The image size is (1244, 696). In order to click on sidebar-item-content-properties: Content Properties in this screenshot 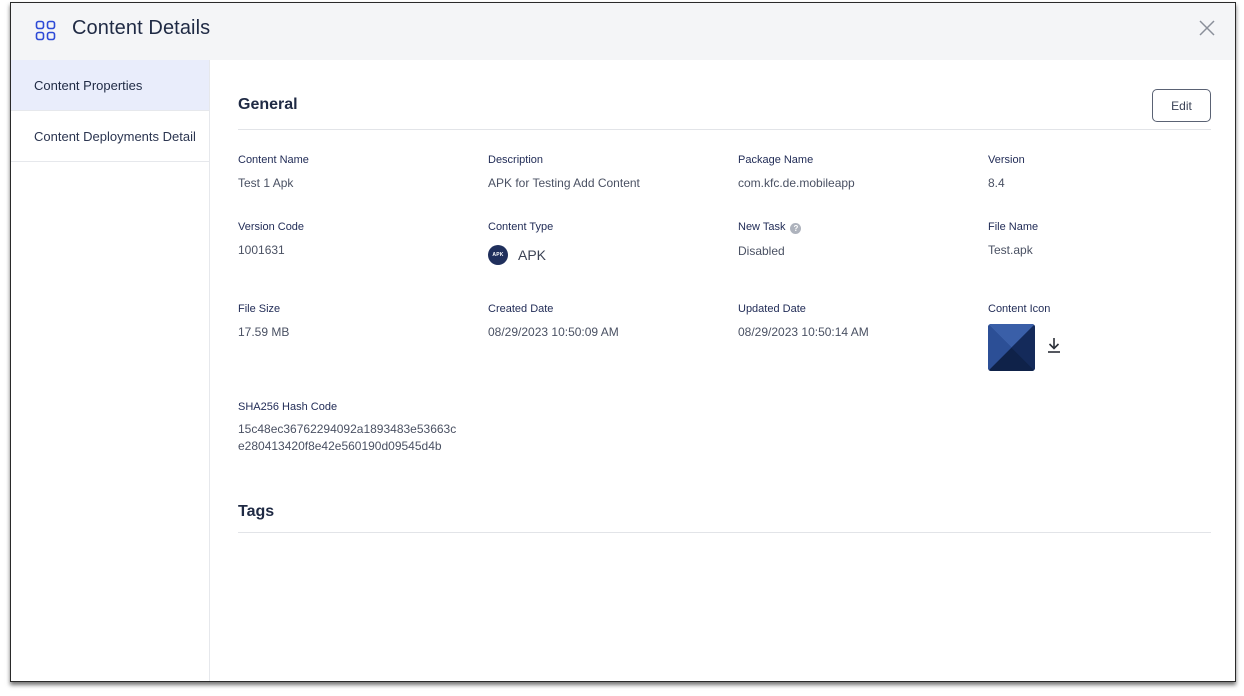, I will do `click(110, 85)`.